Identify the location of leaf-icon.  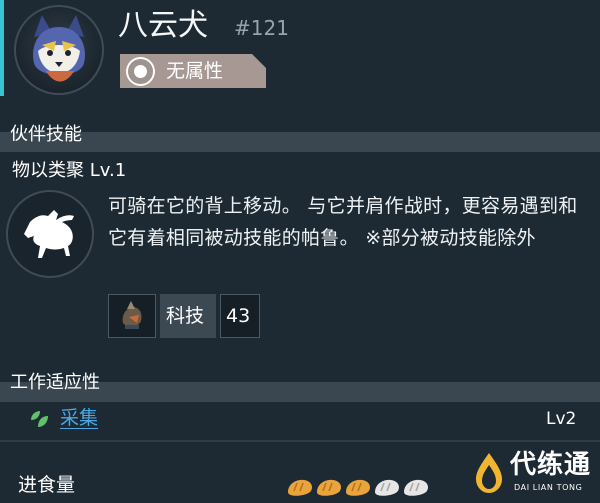
(39, 419).